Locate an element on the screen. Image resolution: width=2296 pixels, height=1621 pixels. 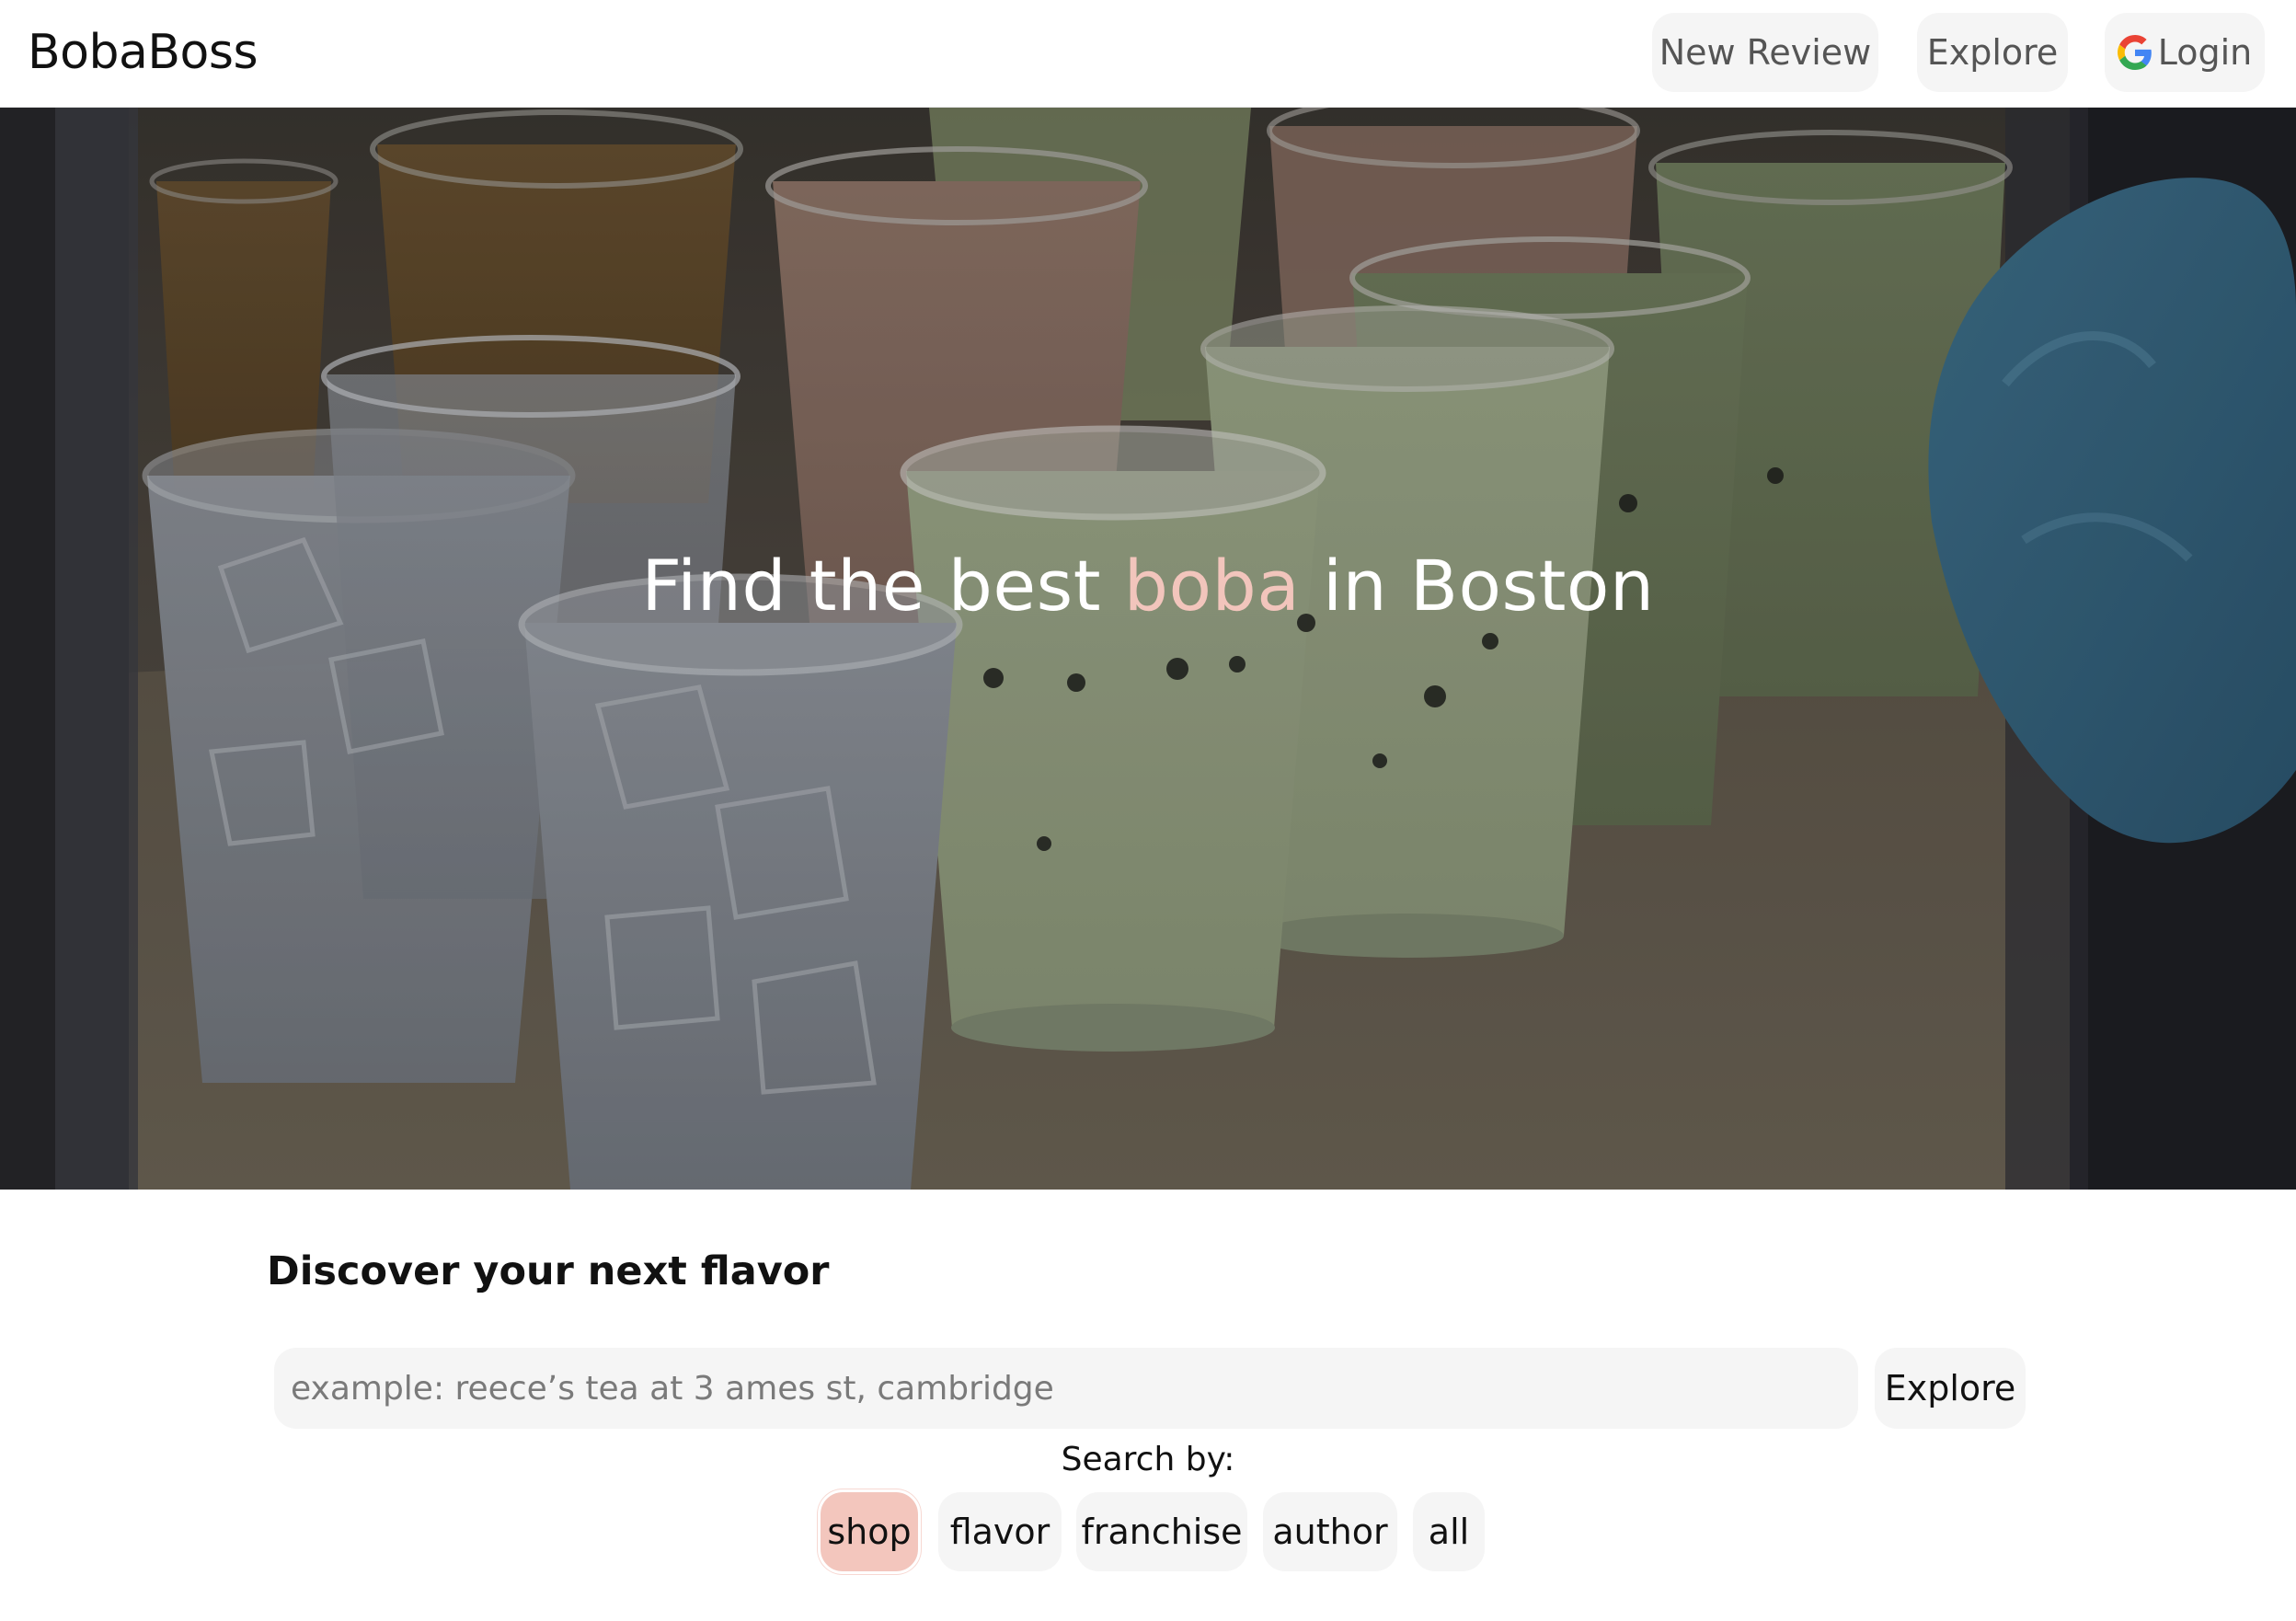
nav-explore-button: Explore is located at coordinates (1992, 52).